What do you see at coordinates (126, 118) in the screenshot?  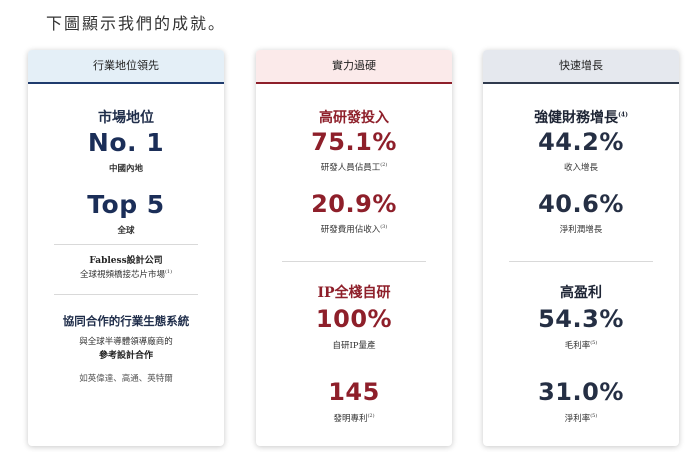 I see `market-position-title: 市場地位` at bounding box center [126, 118].